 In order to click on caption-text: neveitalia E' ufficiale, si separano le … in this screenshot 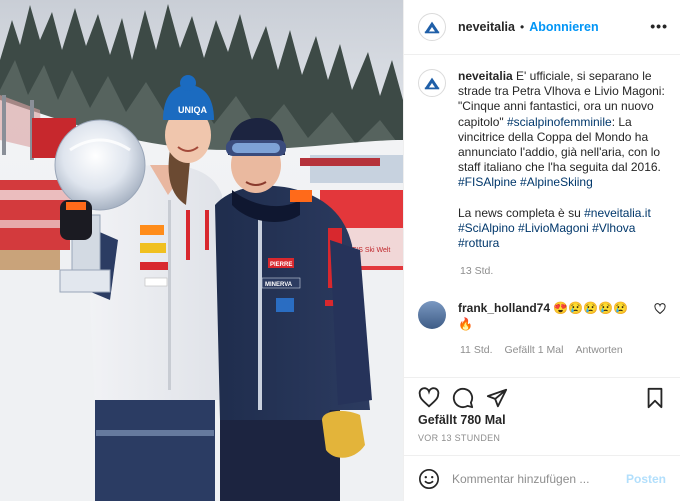, I will do `click(562, 160)`.